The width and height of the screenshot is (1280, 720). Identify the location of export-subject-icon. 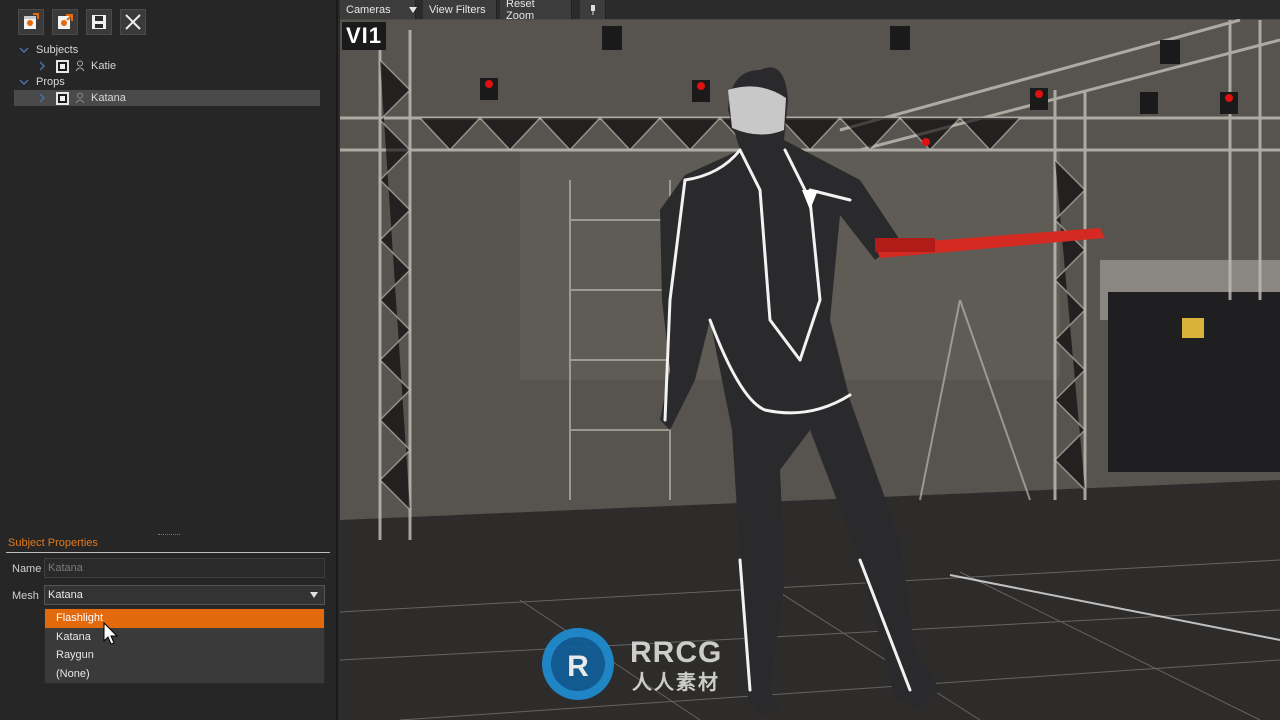
(65, 21).